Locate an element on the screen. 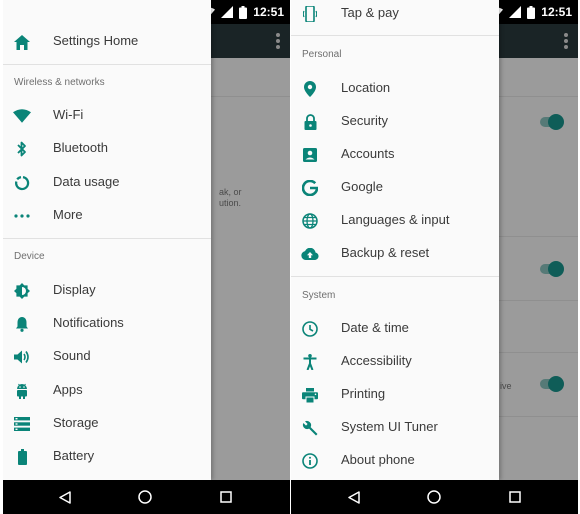 This screenshot has width=580, height=514. drawer-item-label: Sound is located at coordinates (72, 355).